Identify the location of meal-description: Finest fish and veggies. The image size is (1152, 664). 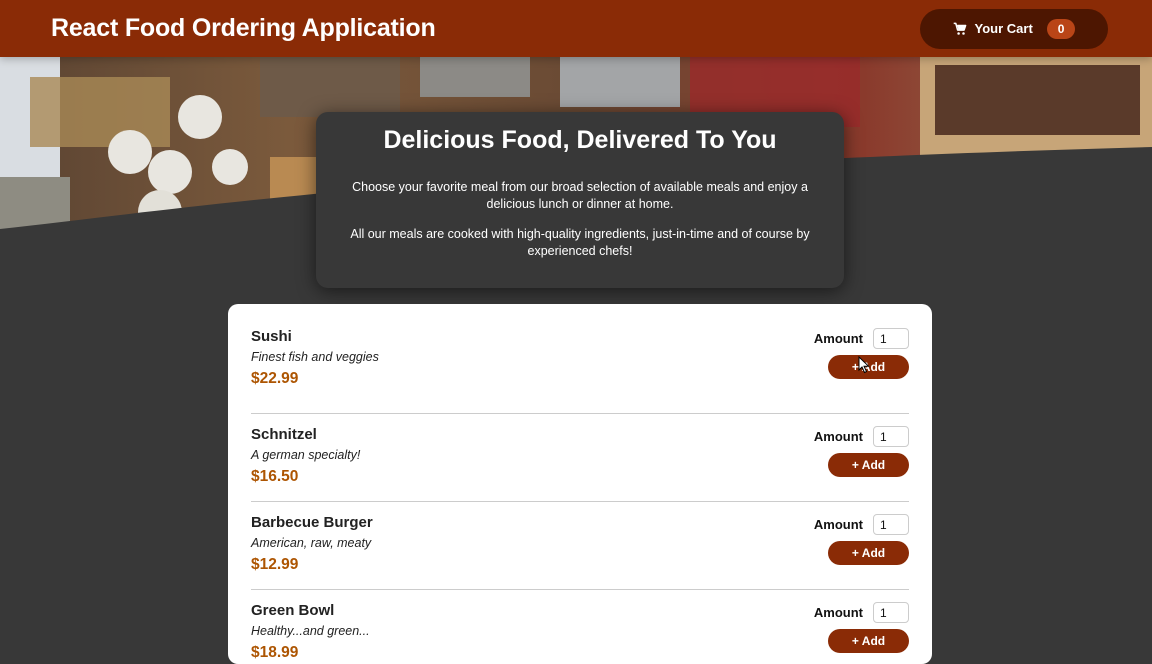
(315, 357).